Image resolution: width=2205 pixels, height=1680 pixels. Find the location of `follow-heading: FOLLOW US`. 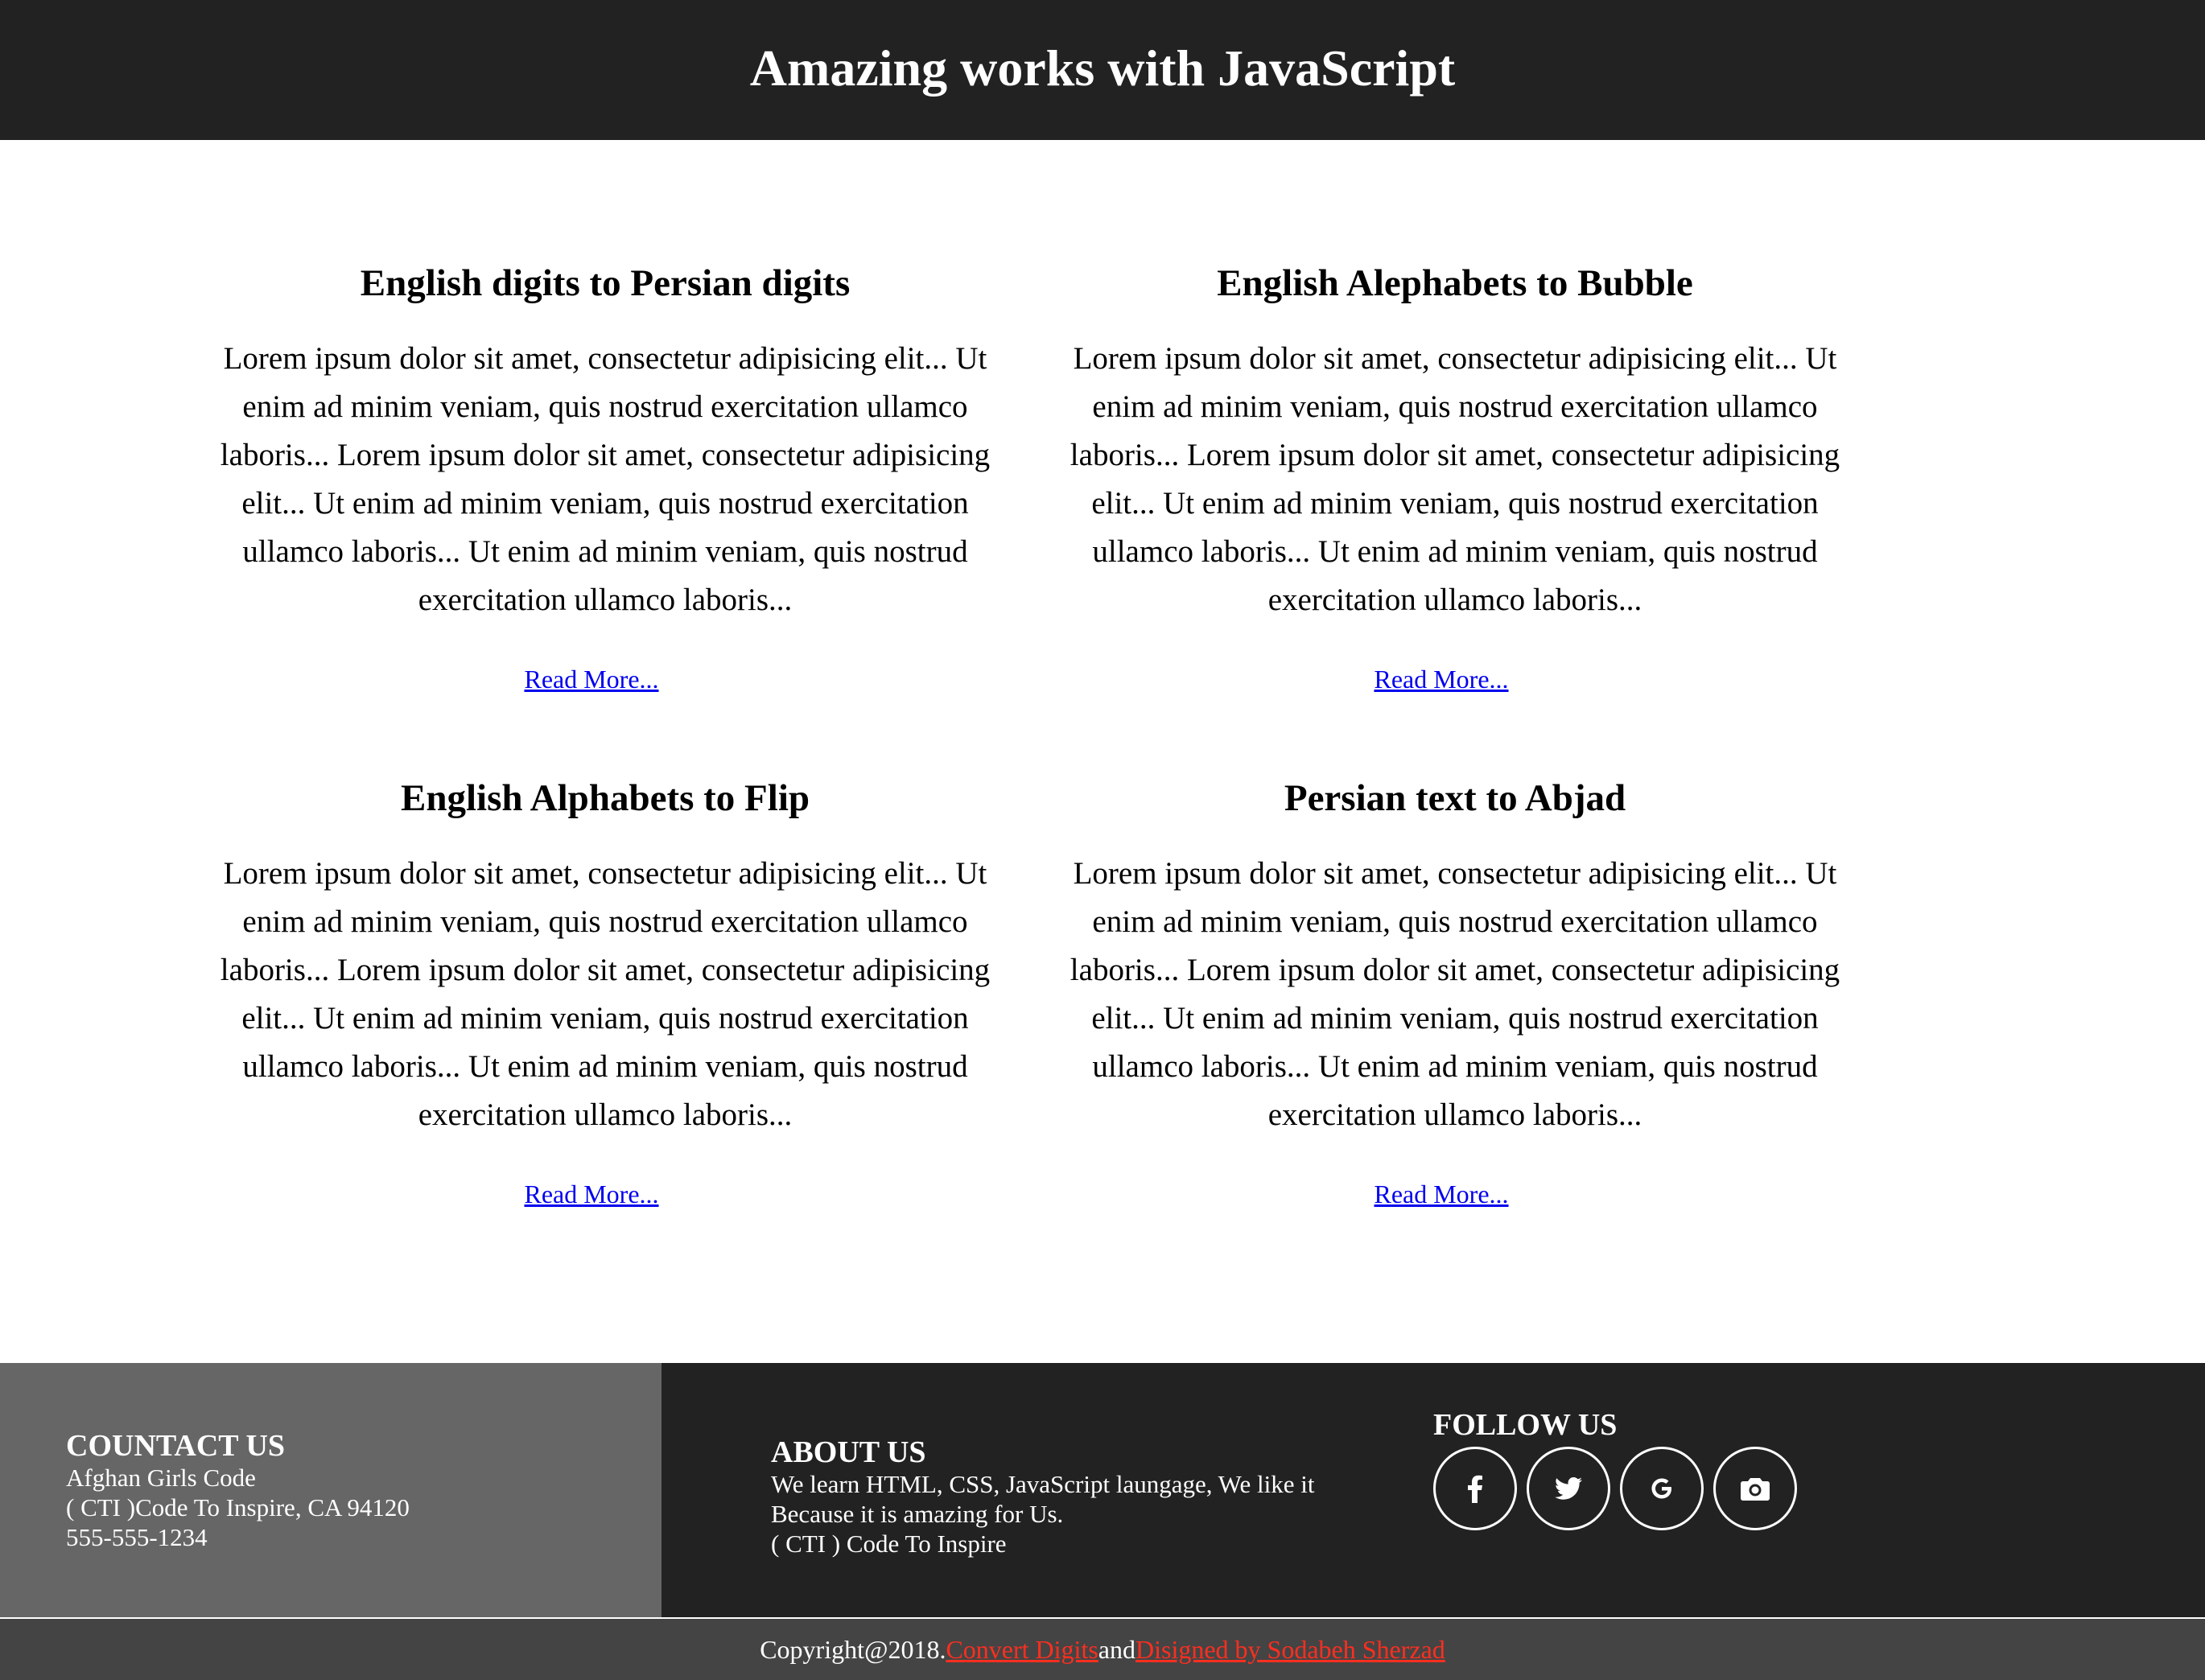

follow-heading: FOLLOW US is located at coordinates (1525, 1425).